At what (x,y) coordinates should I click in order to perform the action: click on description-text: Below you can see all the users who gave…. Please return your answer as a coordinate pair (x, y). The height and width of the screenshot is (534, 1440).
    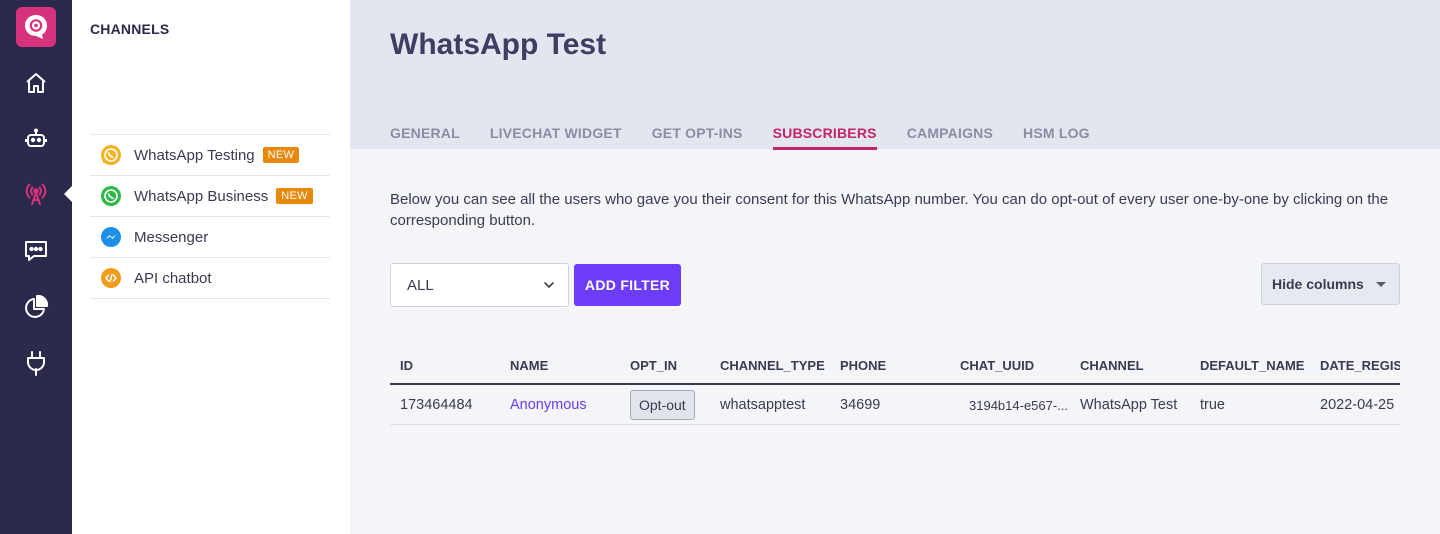
    Looking at the image, I should click on (889, 210).